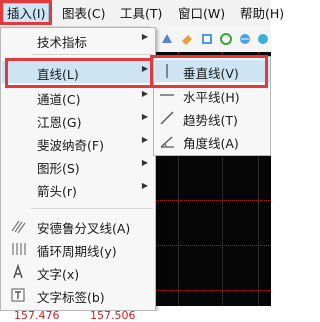  Describe the element at coordinates (167, 95) in the screenshot. I see `horizontal-line-icon` at that location.